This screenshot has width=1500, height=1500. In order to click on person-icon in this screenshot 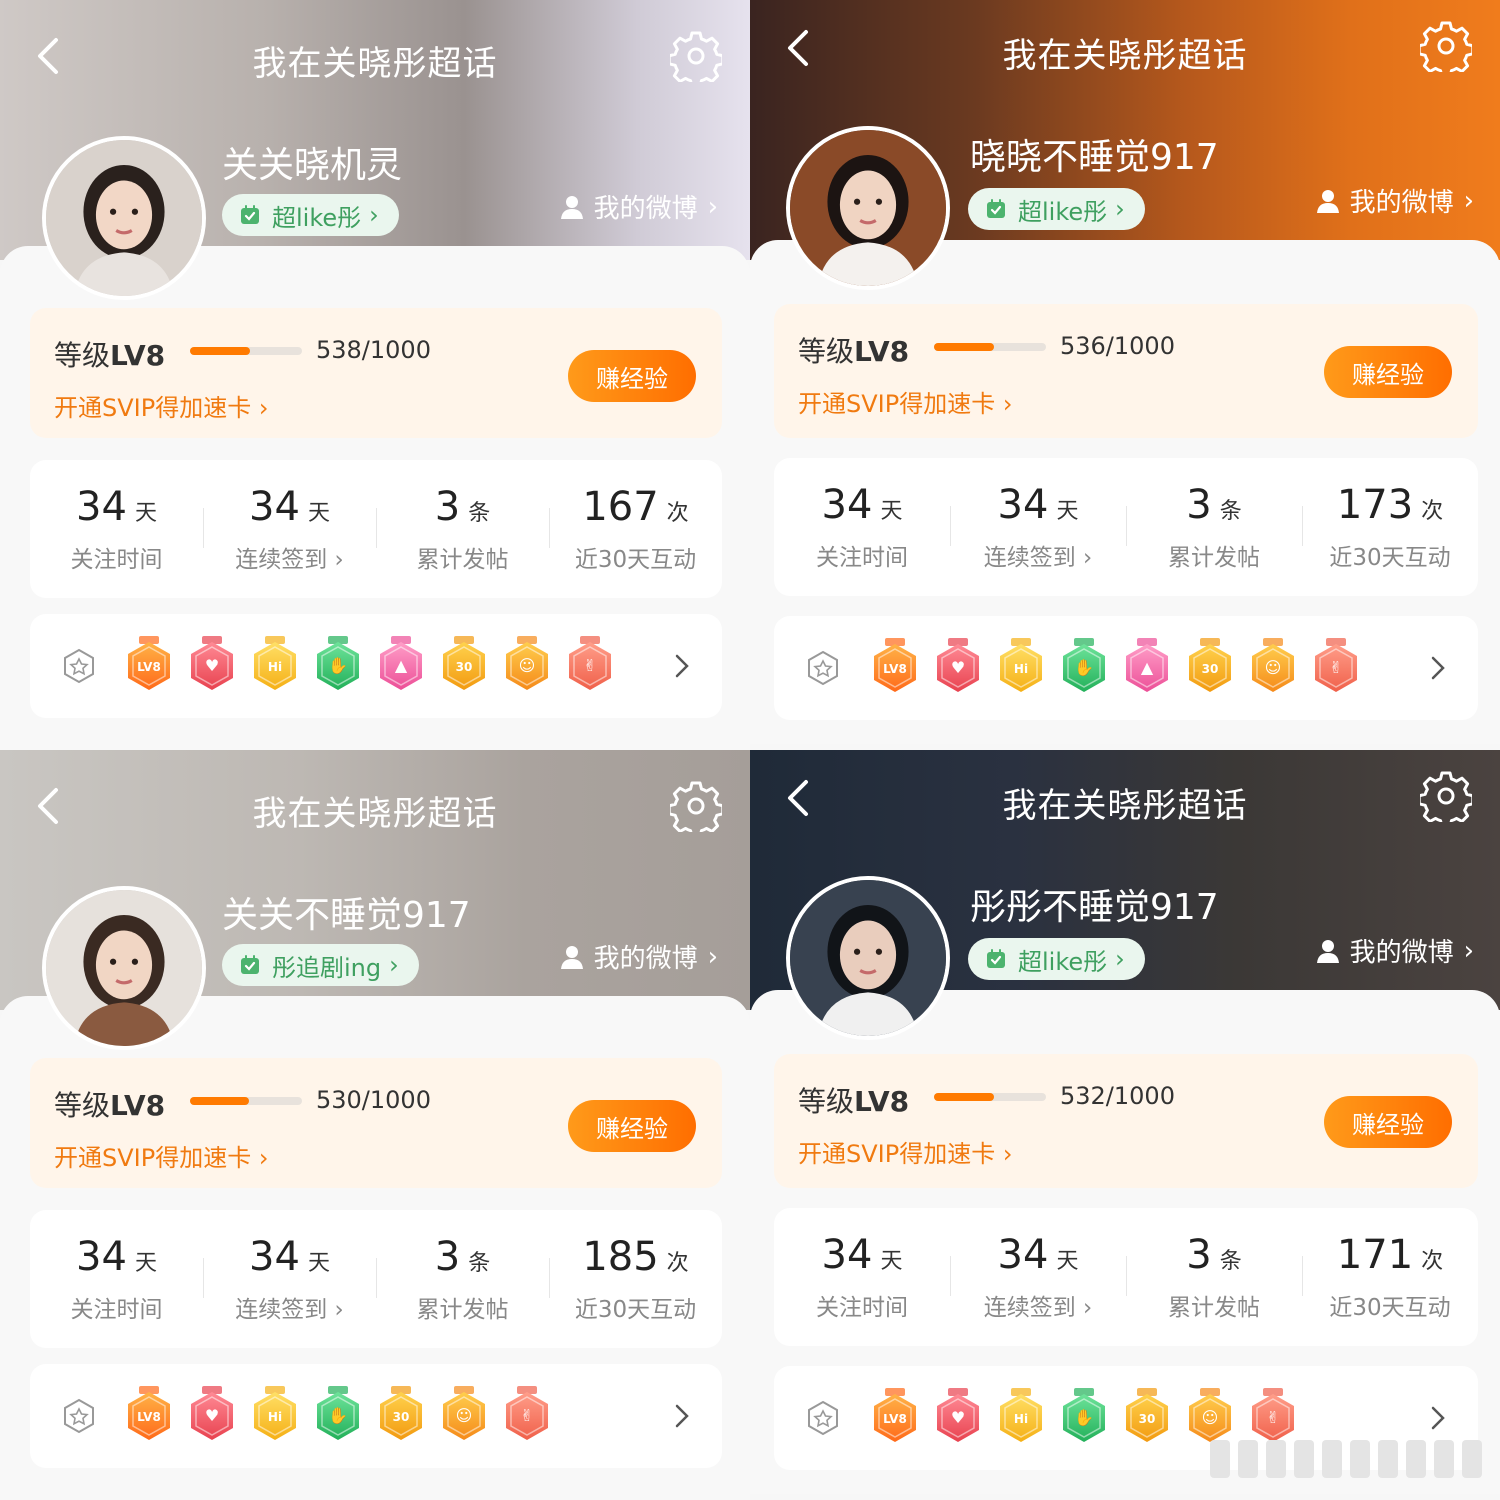, I will do `click(571, 207)`.